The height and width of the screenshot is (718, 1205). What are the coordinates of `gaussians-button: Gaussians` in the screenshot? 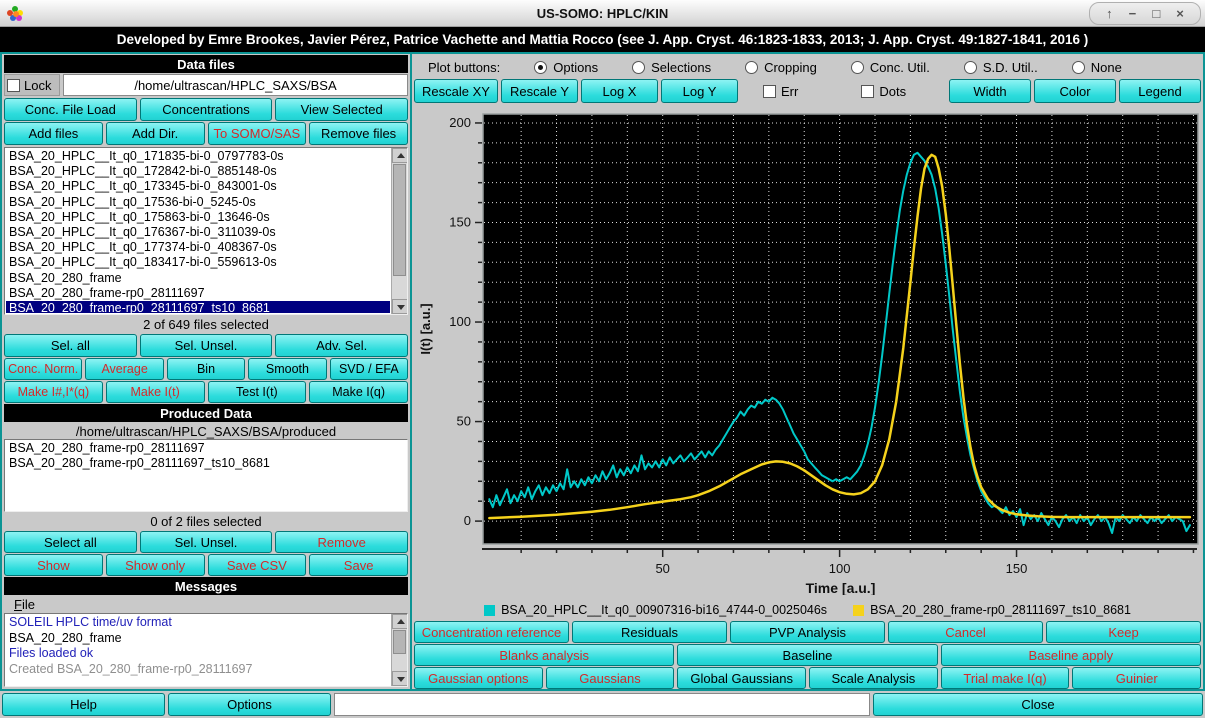 It's located at (610, 678).